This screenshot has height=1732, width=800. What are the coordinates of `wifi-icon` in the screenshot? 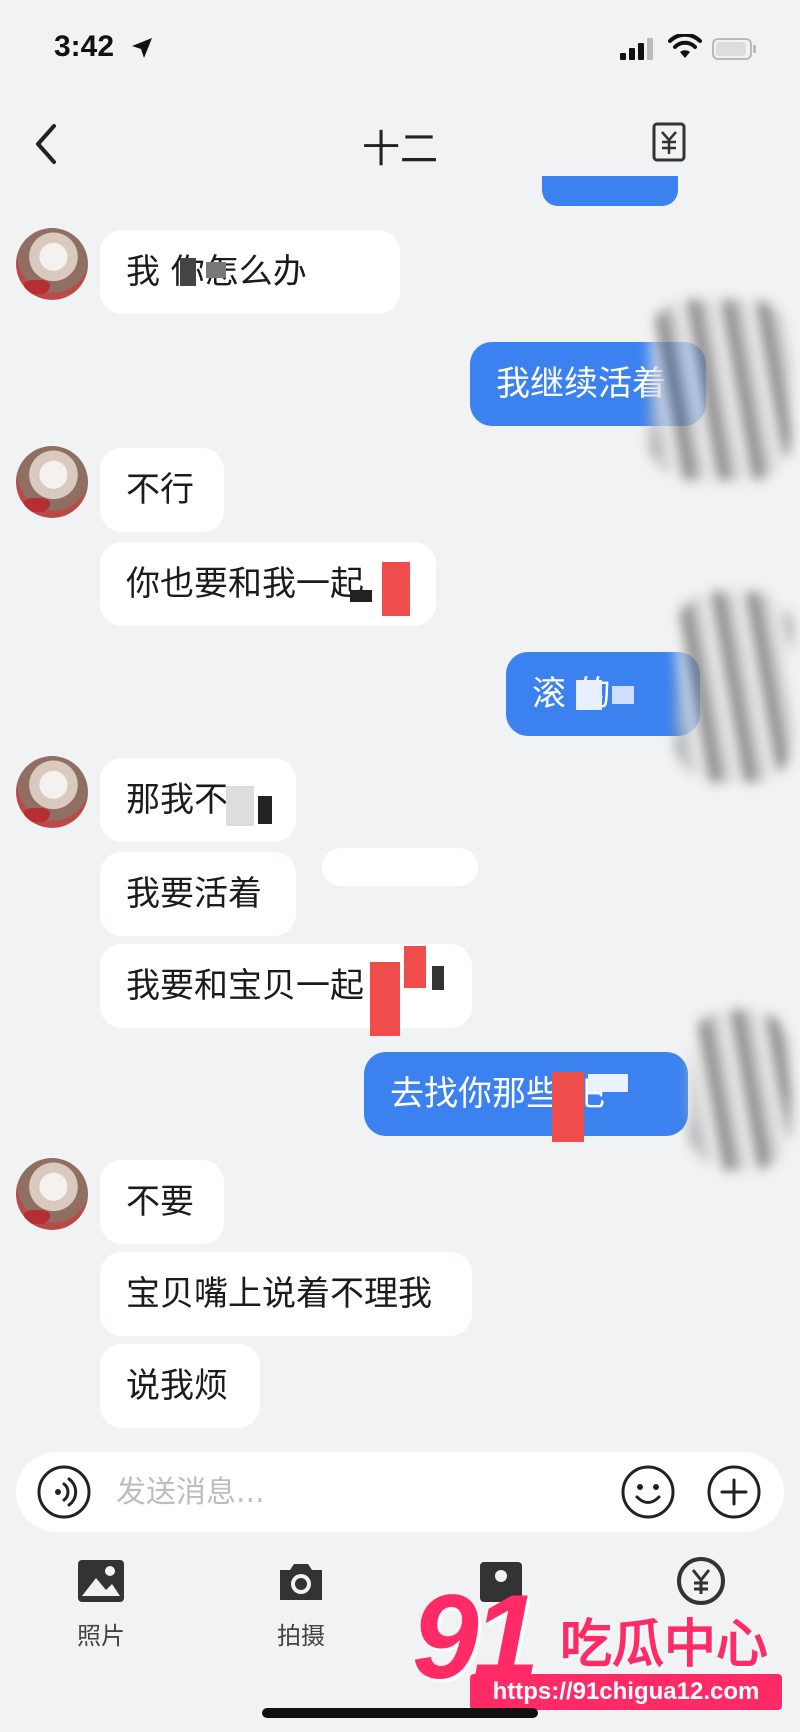 It's located at (685, 46).